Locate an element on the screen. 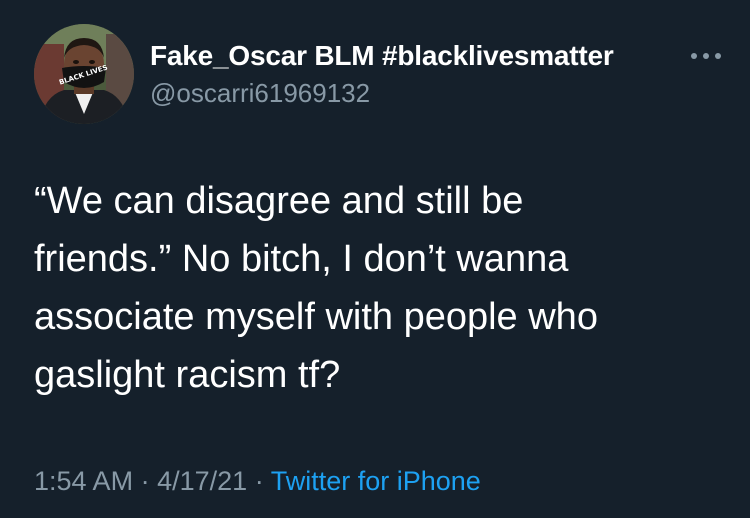 This screenshot has width=750, height=518. tweet-date: 4/17/21 is located at coordinates (202, 481).